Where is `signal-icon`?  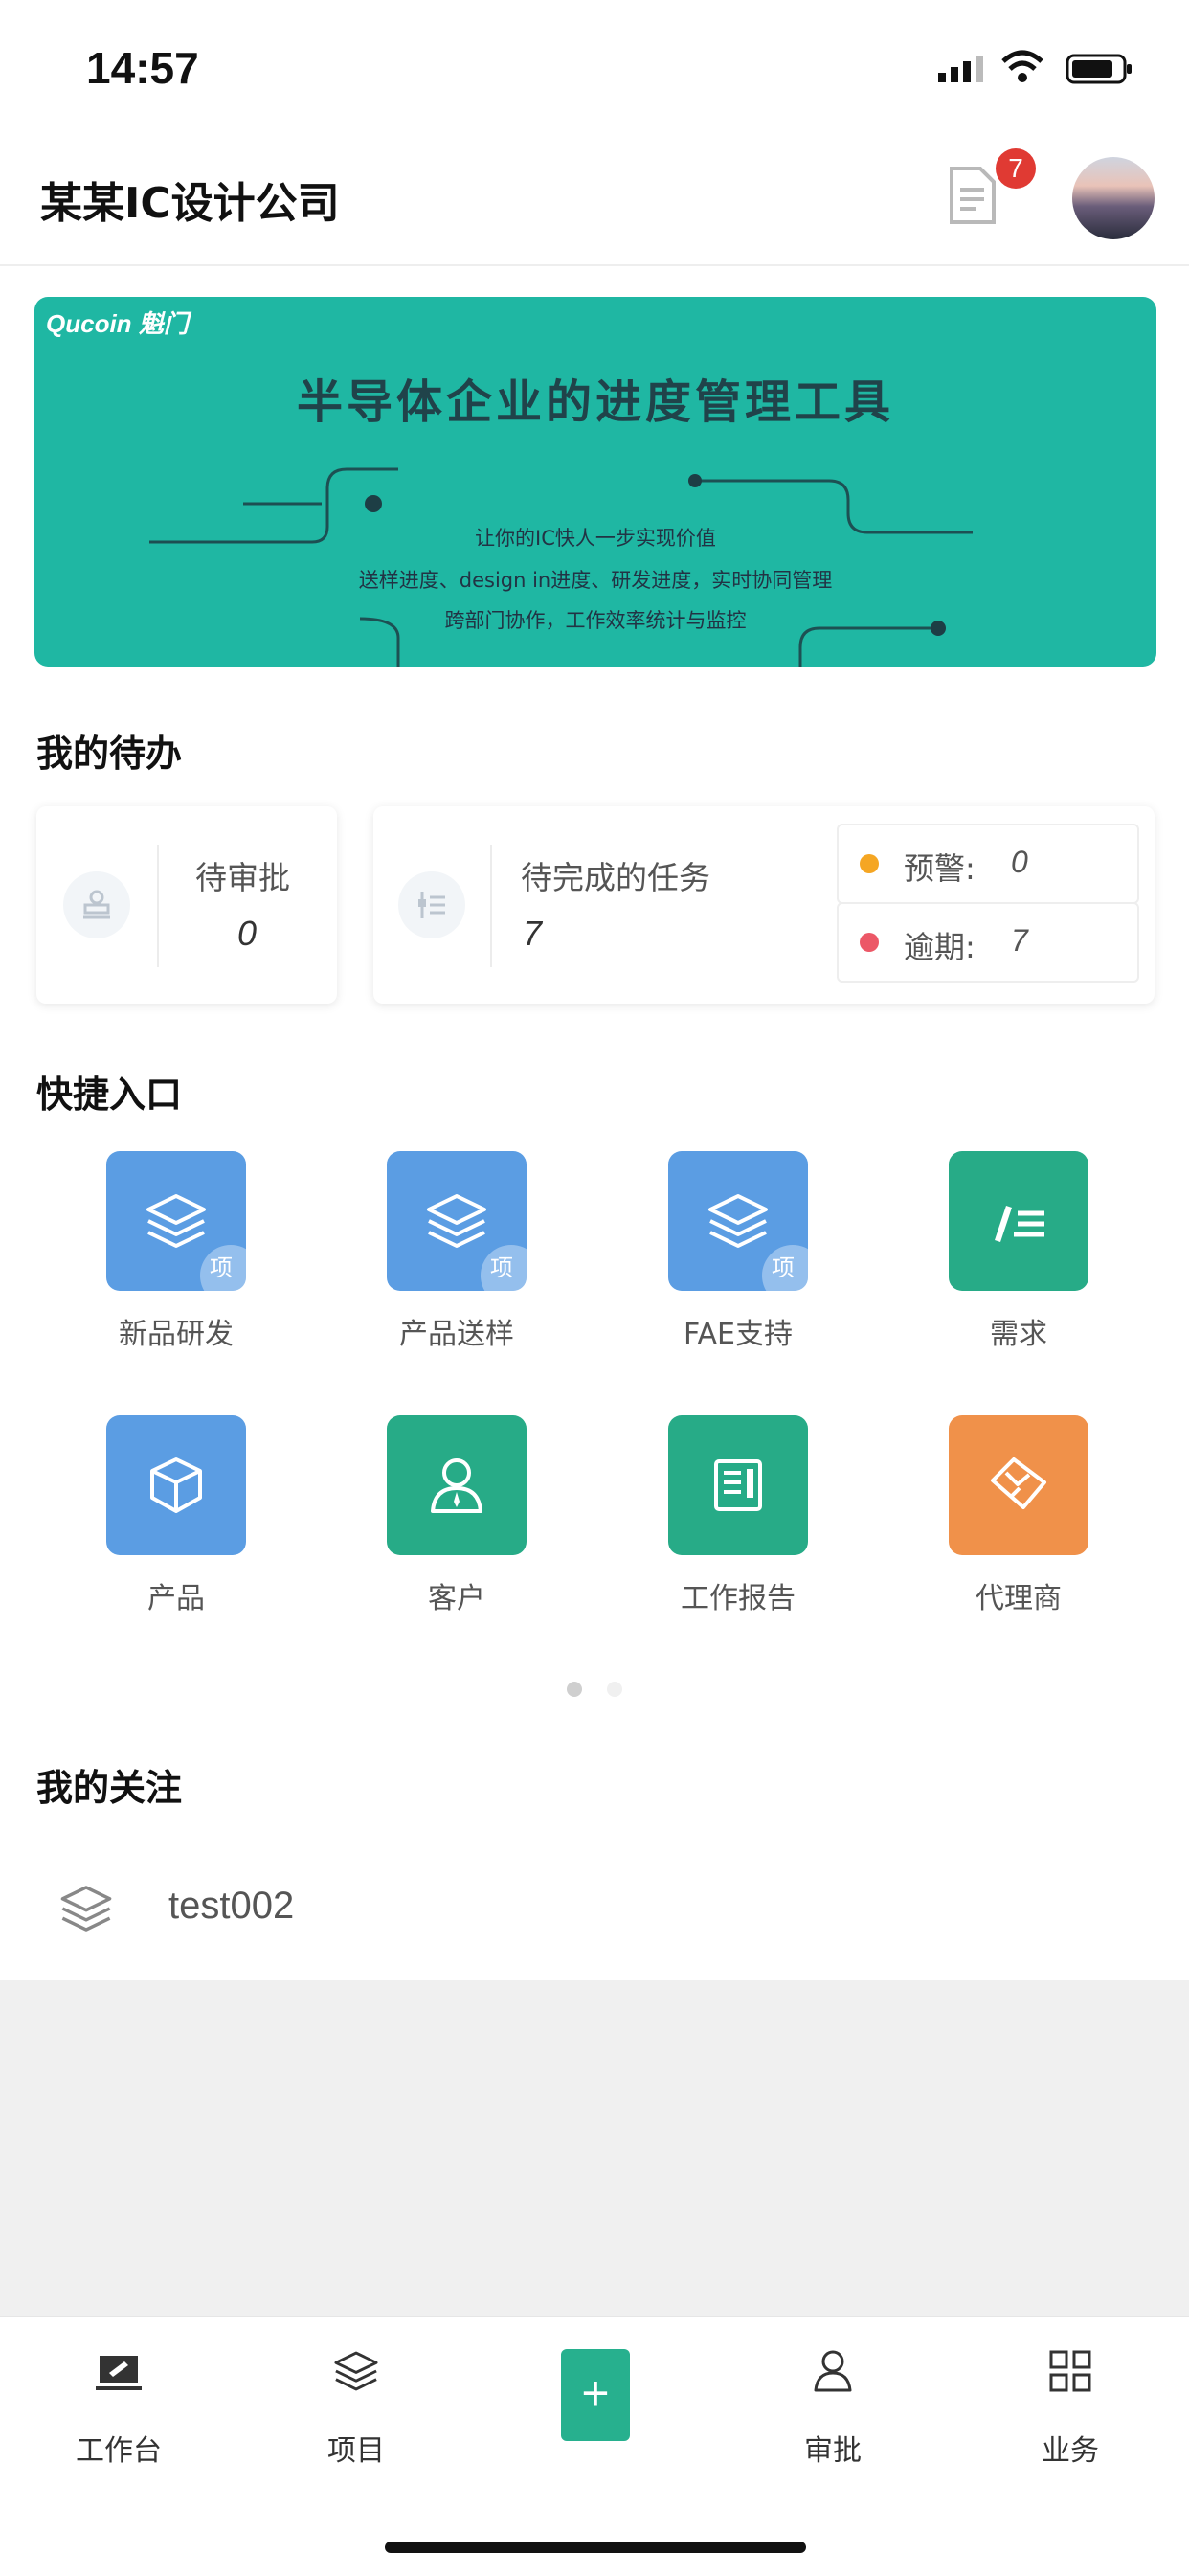
signal-icon is located at coordinates (960, 69).